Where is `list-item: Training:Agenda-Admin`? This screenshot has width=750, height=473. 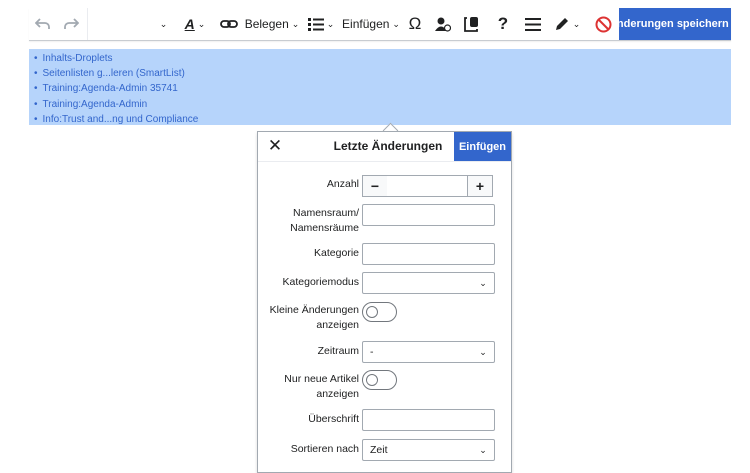
list-item: Training:Agenda-Admin is located at coordinates (382, 104).